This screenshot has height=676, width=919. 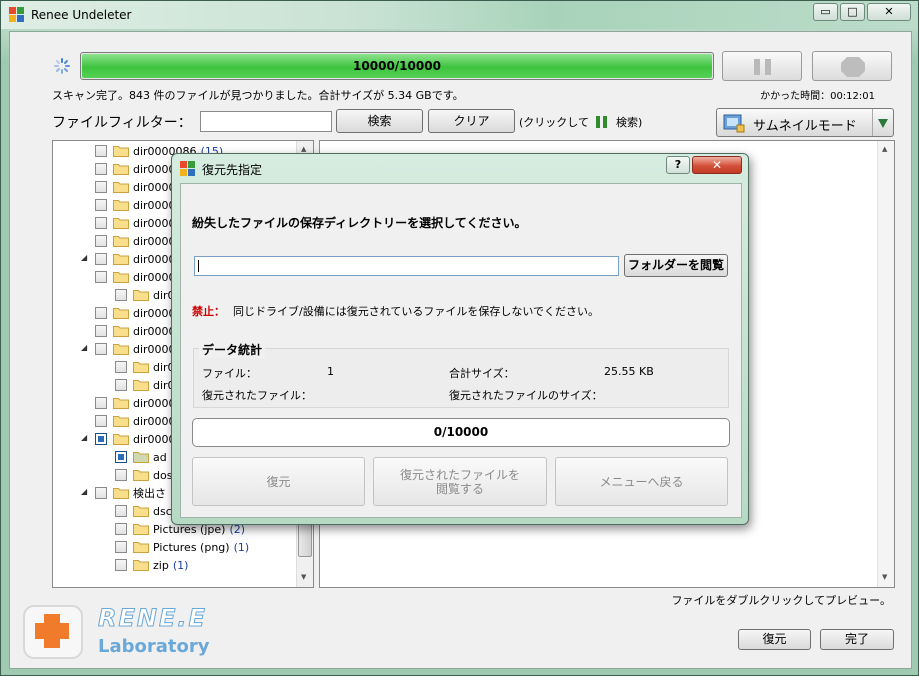 I want to click on scroll-up-arrow: ▲, so click(x=303, y=149).